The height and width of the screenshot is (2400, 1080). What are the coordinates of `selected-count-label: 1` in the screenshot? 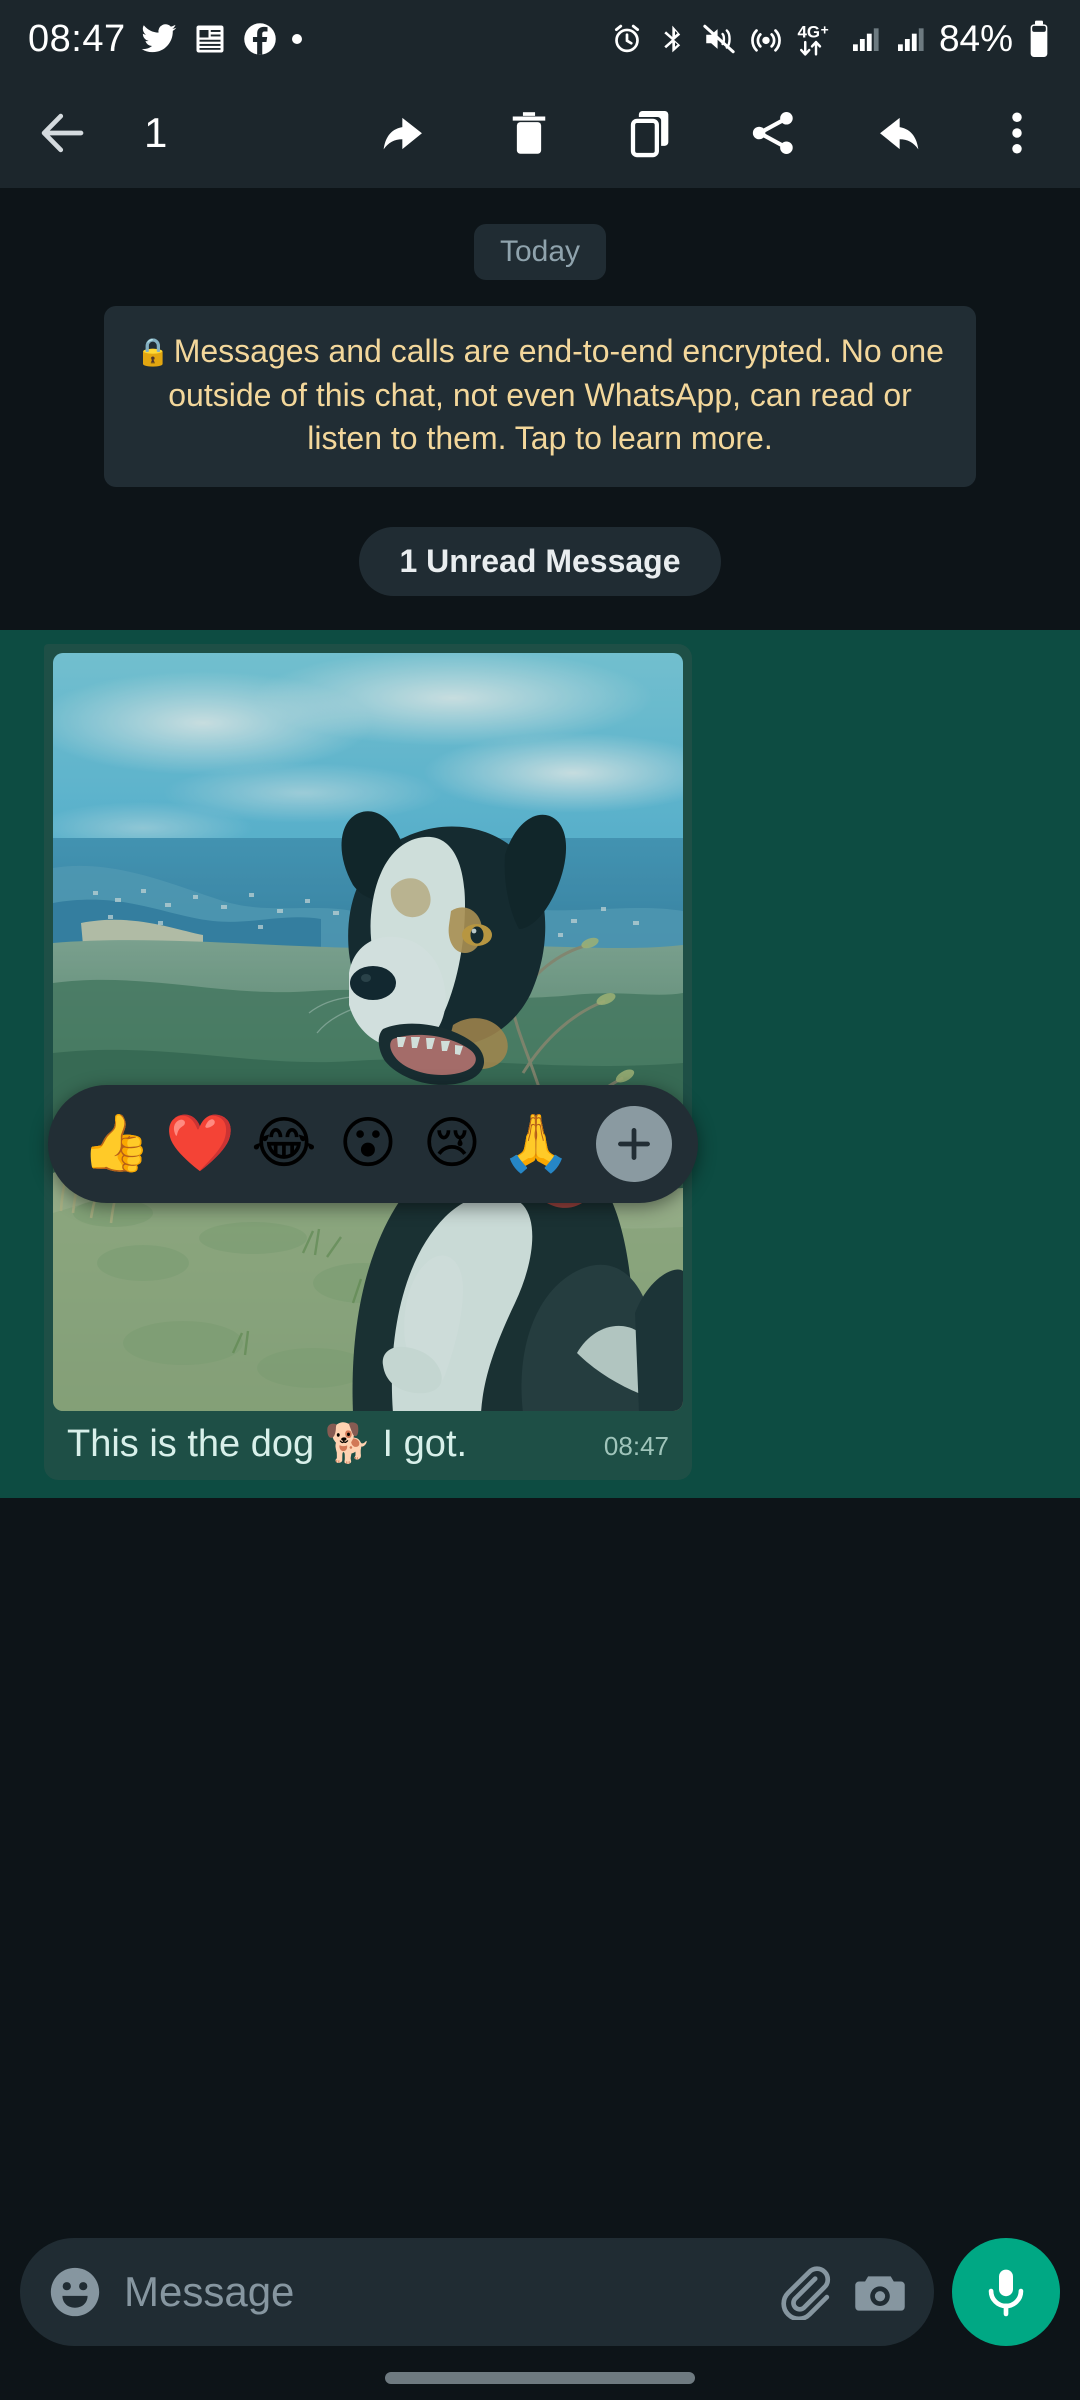 It's located at (156, 132).